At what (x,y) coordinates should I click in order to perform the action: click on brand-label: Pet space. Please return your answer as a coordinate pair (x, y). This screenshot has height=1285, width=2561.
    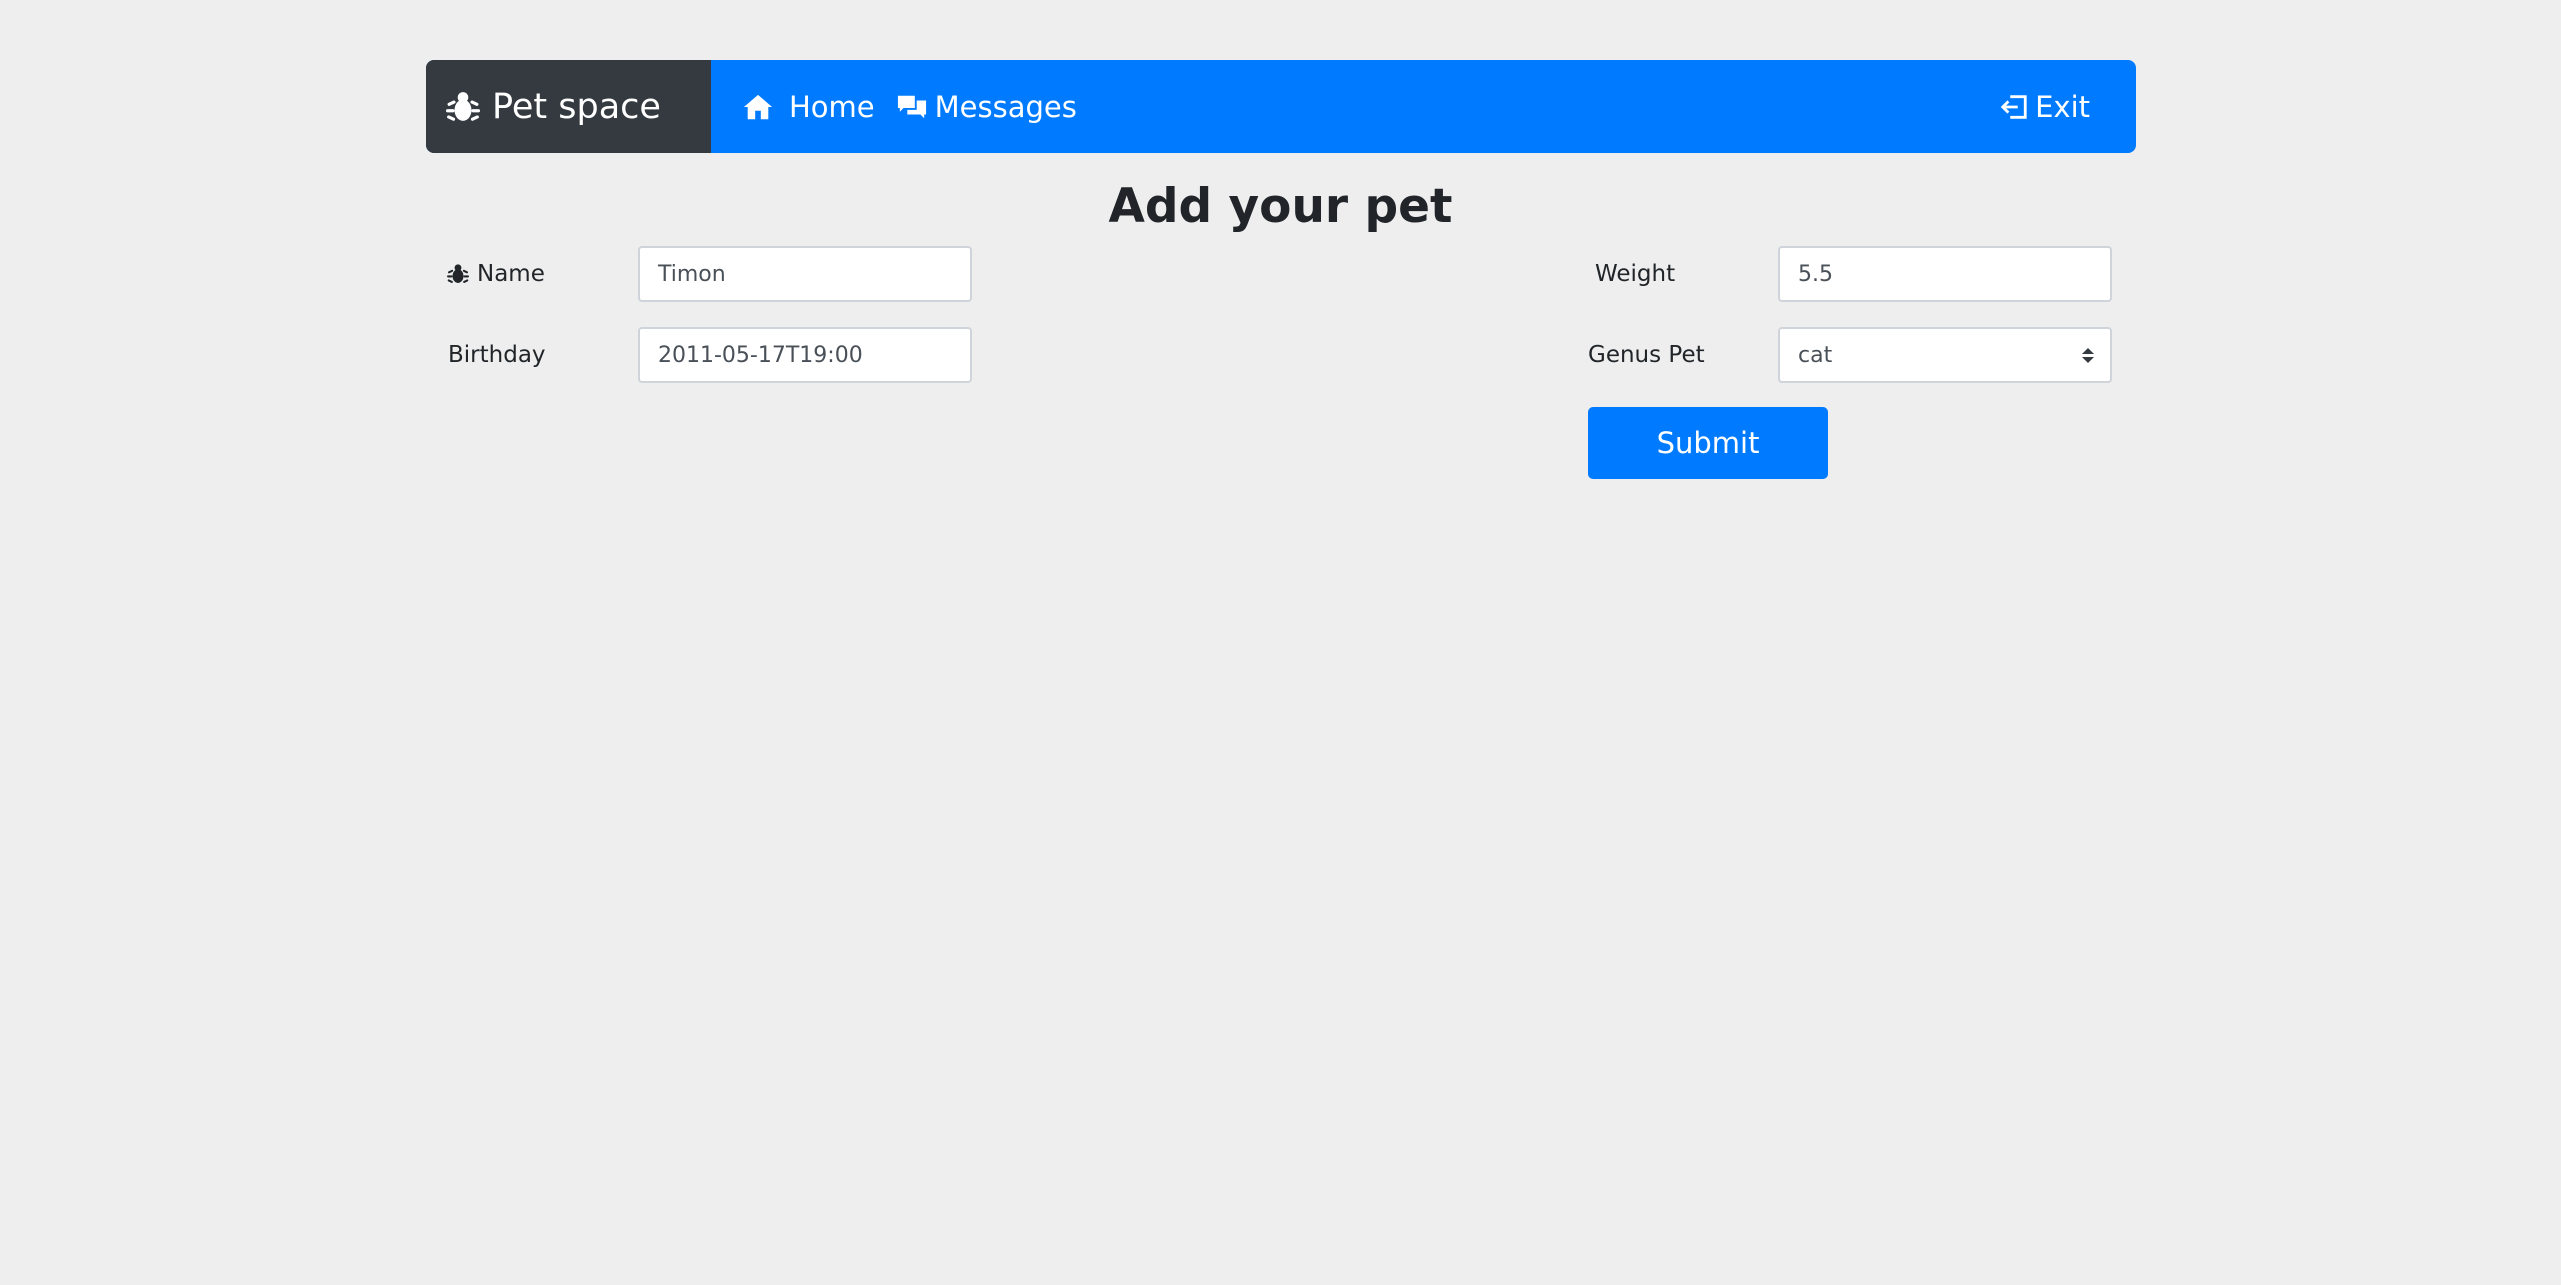
    Looking at the image, I should click on (576, 106).